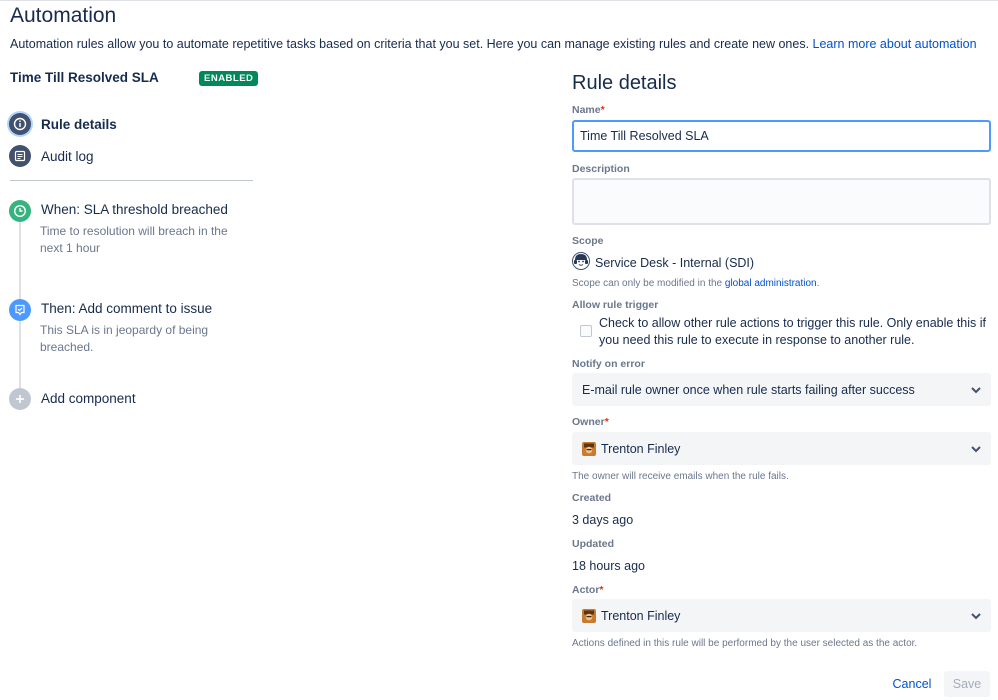 This screenshot has width=998, height=700. I want to click on updated-value: 18 hours ago, so click(608, 566).